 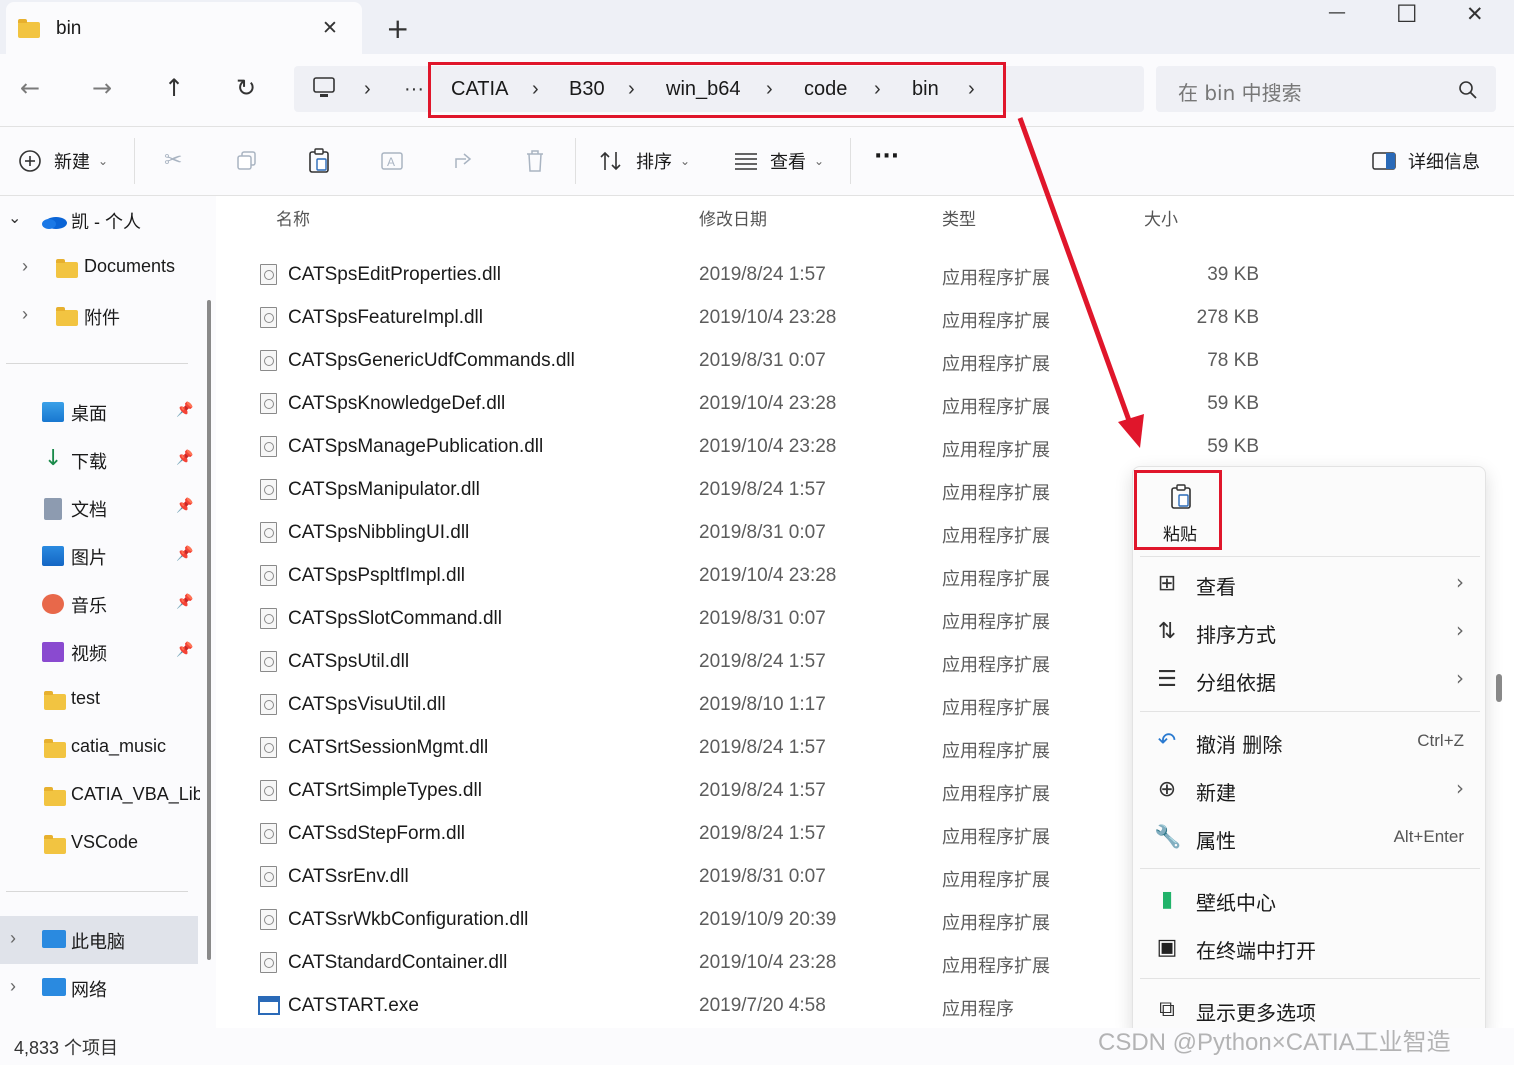 I want to click on sidebar-item-downloads: 下载, so click(x=89, y=461).